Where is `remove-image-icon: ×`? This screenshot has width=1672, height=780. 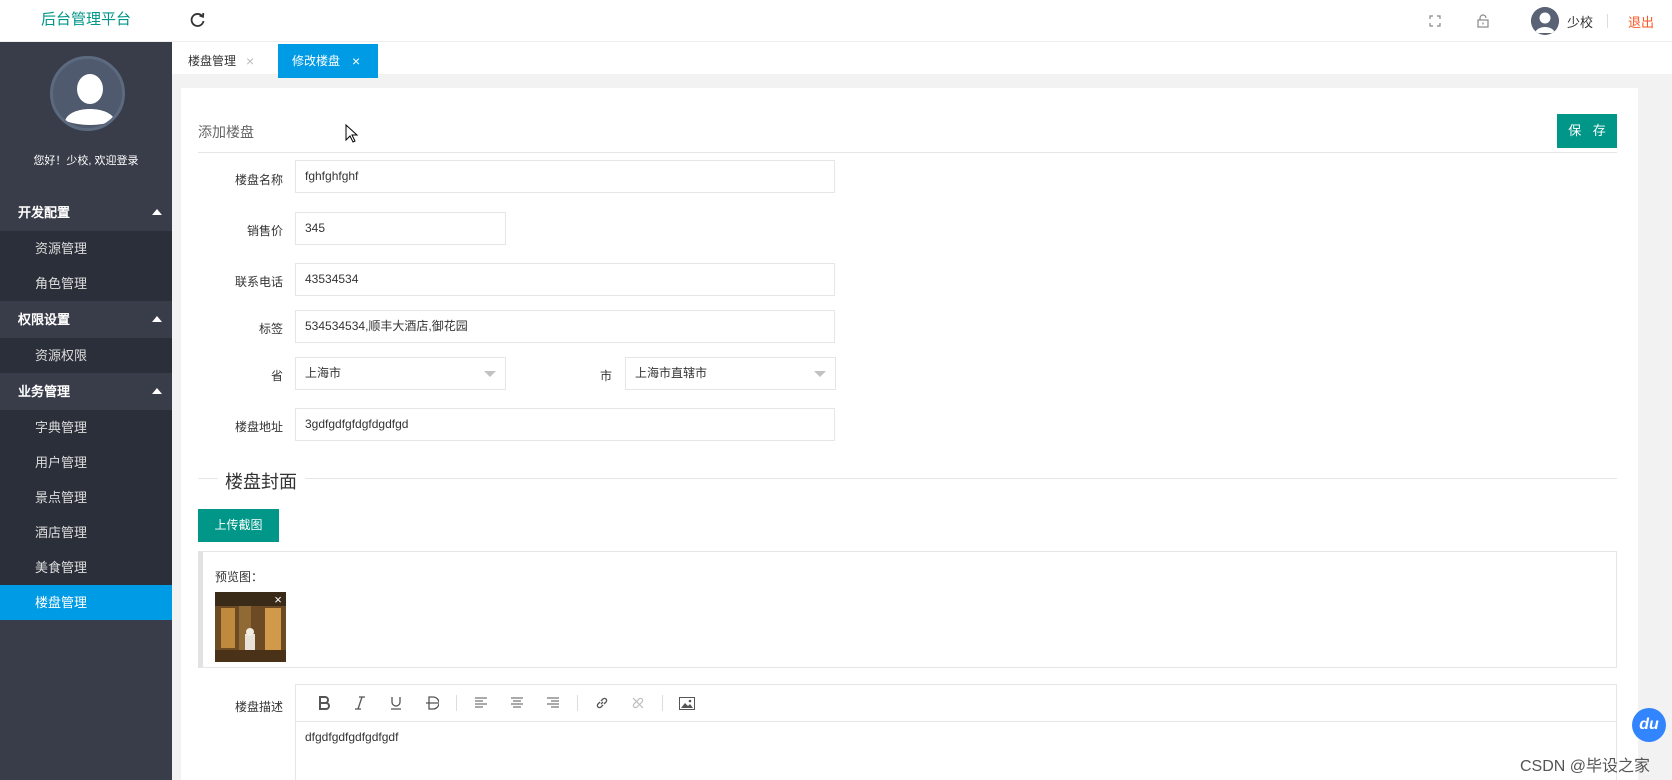
remove-image-icon: × is located at coordinates (278, 600).